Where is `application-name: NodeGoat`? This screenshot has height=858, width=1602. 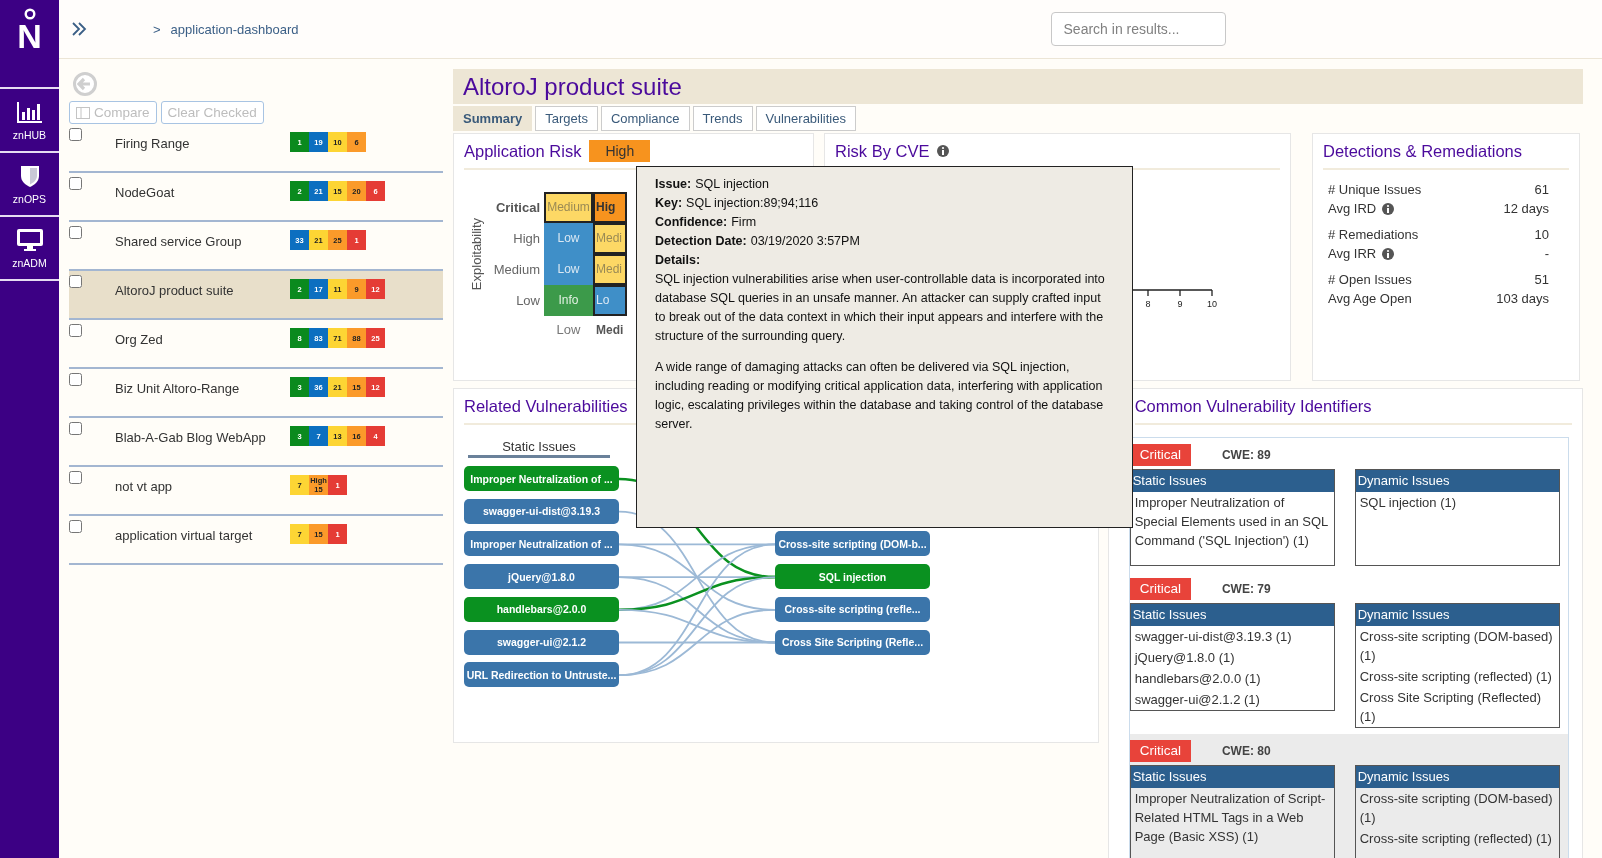 application-name: NodeGoat is located at coordinates (145, 192).